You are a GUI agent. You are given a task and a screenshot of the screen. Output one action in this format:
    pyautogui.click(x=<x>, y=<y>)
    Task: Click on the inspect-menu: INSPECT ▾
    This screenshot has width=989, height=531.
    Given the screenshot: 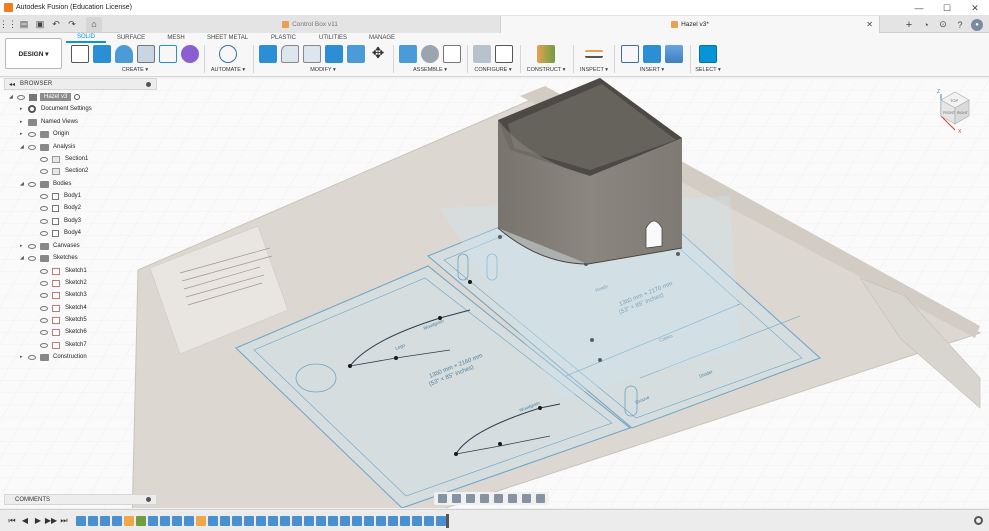 What is the action you would take?
    pyautogui.click(x=594, y=70)
    